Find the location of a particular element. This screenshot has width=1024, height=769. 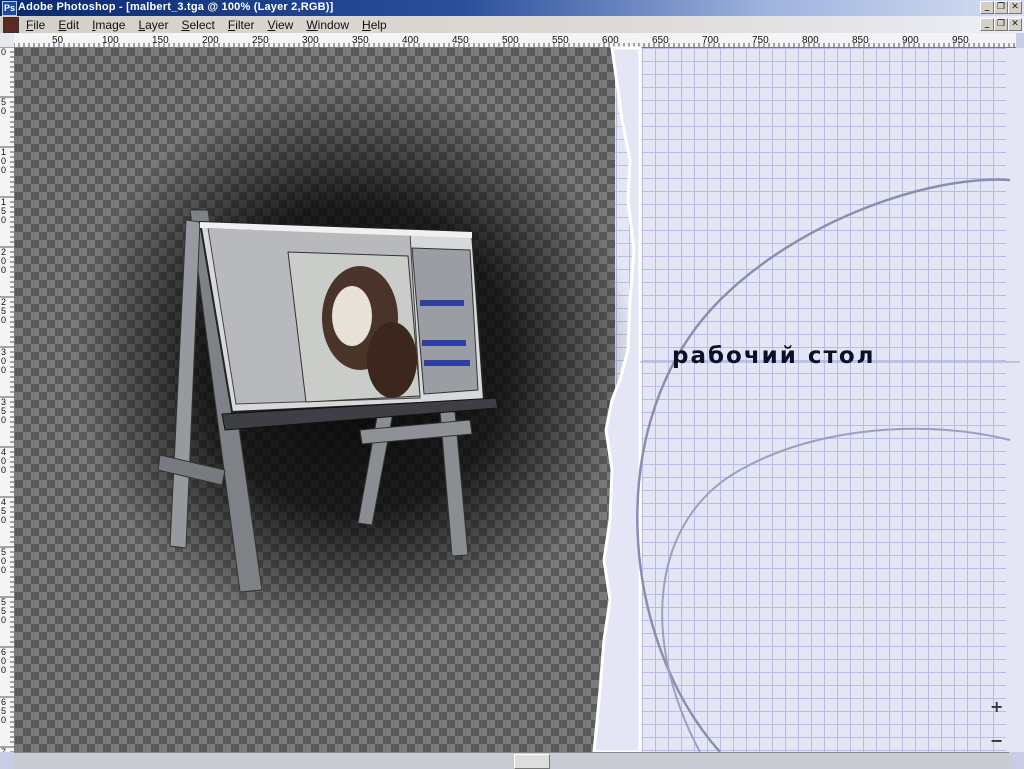

artwork-heading: рабочий стол is located at coordinates (774, 356).